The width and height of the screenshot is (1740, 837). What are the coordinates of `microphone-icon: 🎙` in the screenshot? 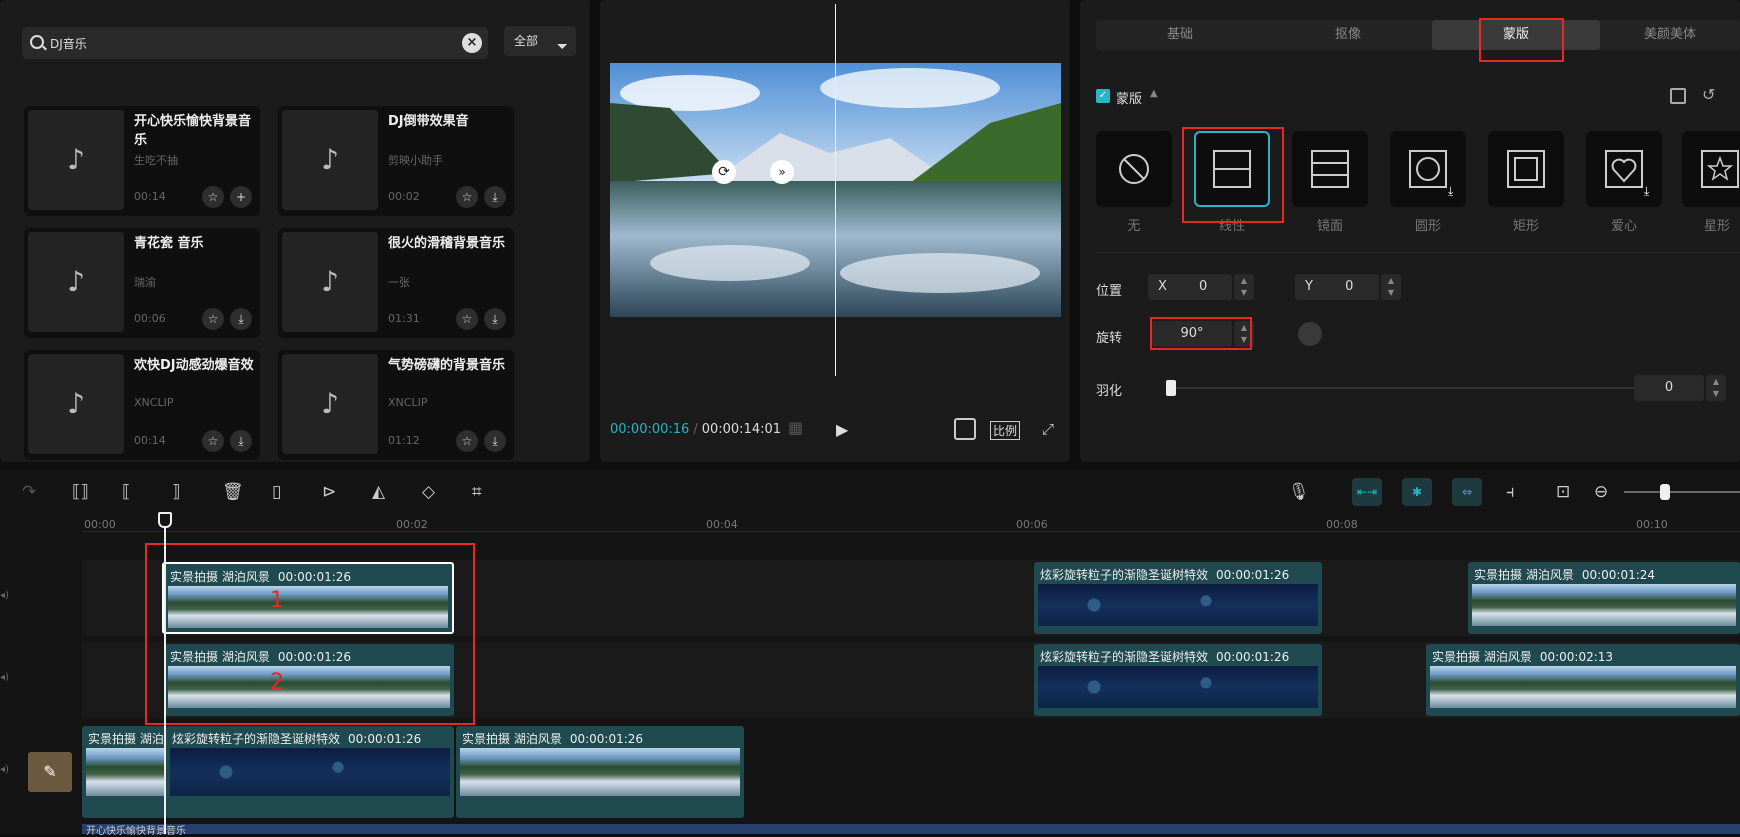 It's located at (1299, 492).